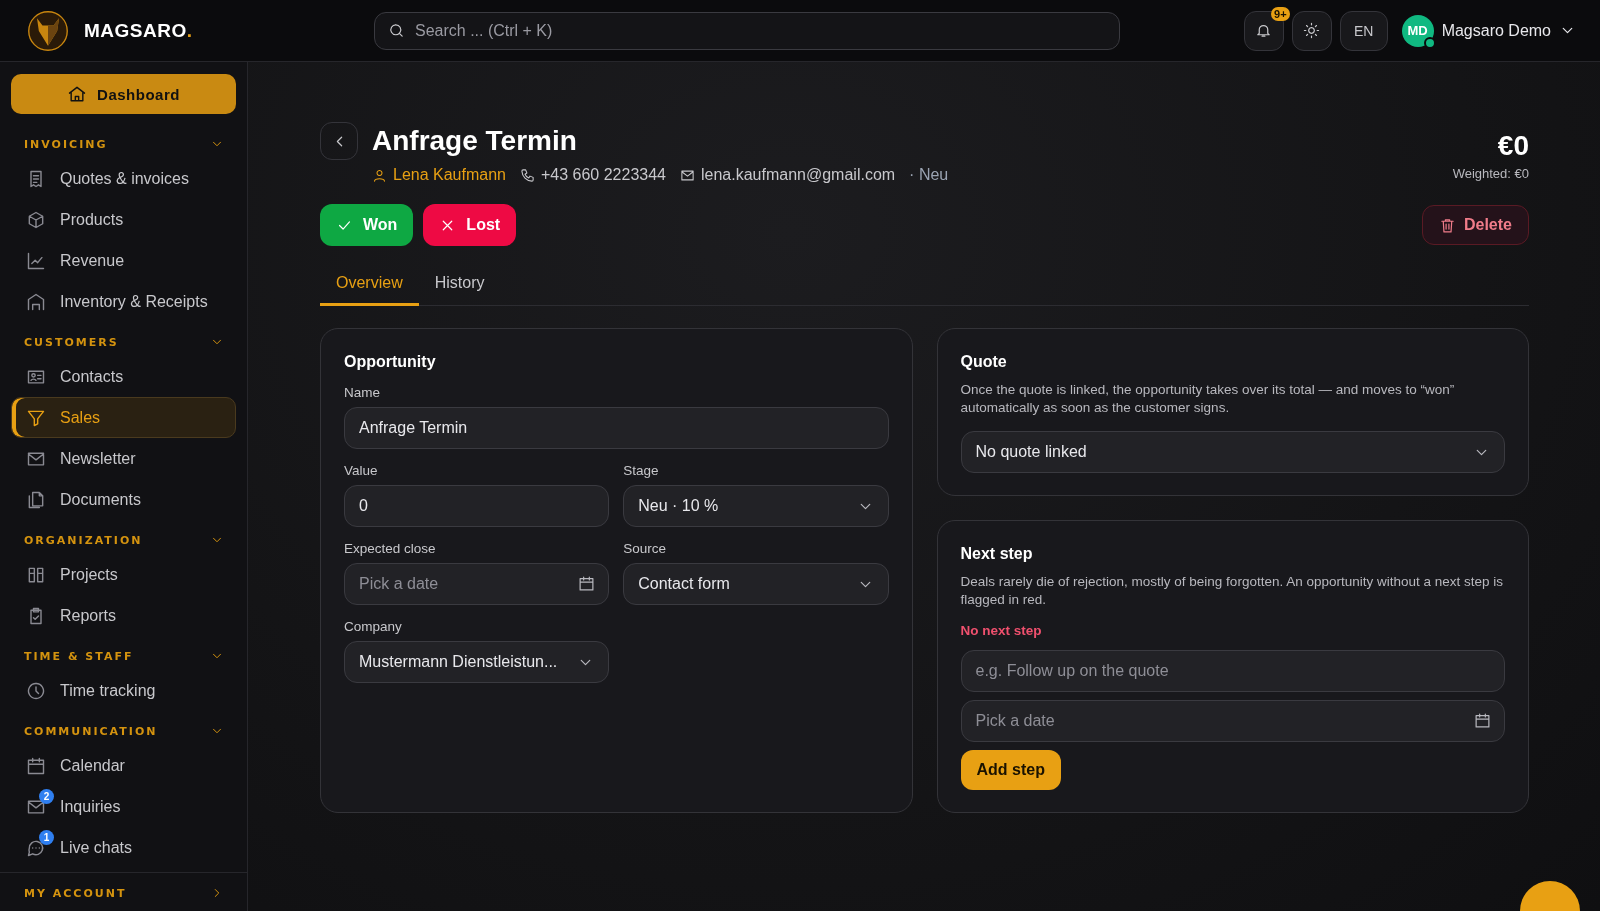  What do you see at coordinates (687, 175) in the screenshot?
I see `envelope-icon` at bounding box center [687, 175].